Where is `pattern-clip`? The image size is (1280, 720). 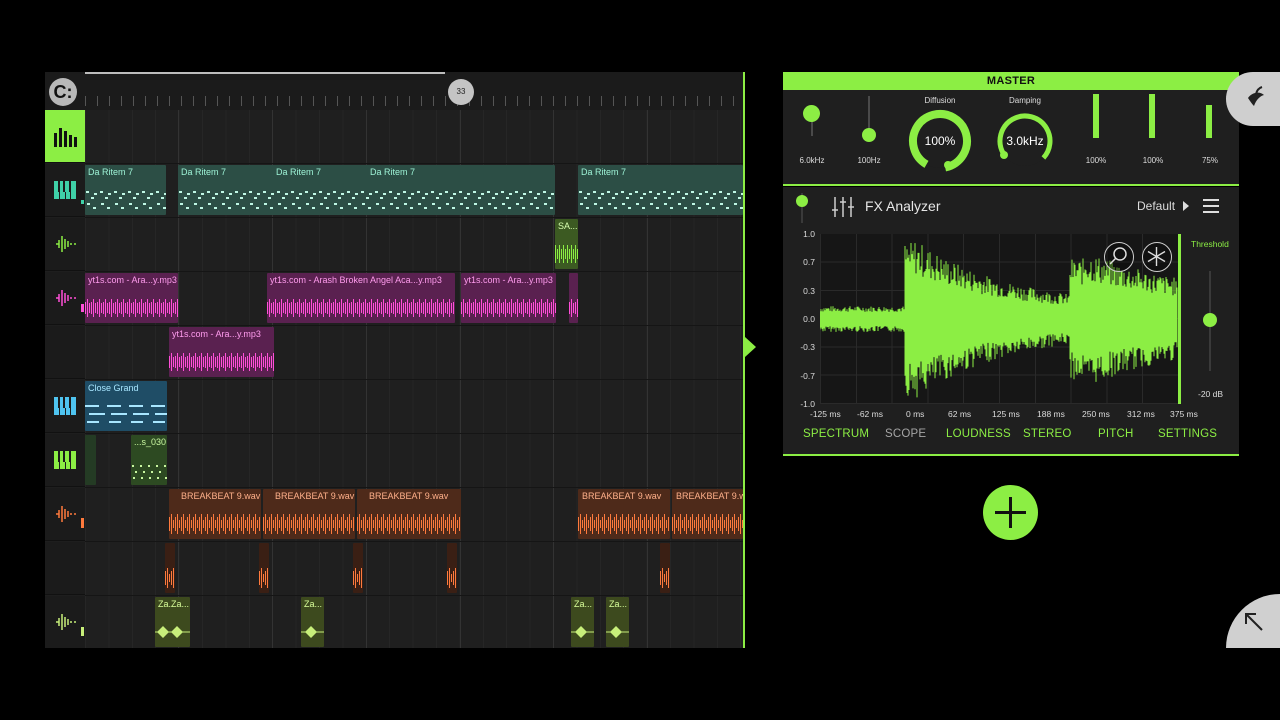 pattern-clip is located at coordinates (90, 460).